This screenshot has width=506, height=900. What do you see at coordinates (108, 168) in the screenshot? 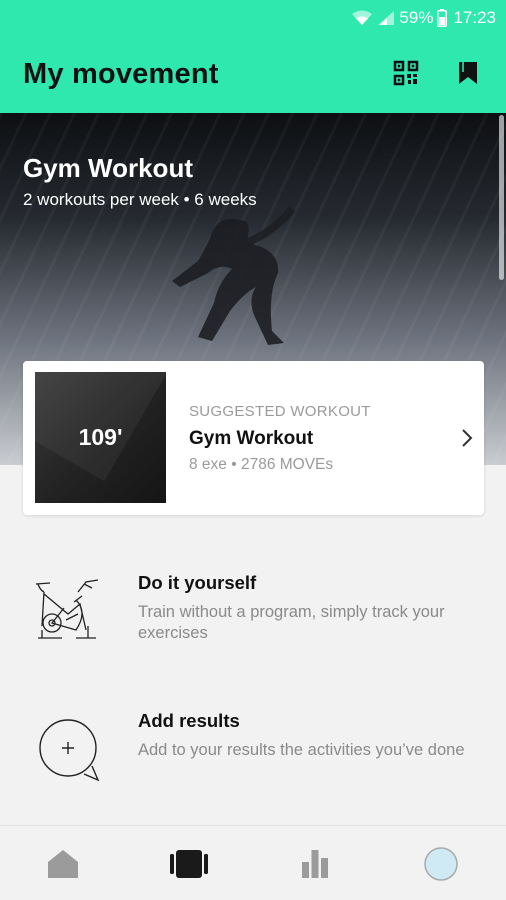
I see `program-title: Gym Workout` at bounding box center [108, 168].